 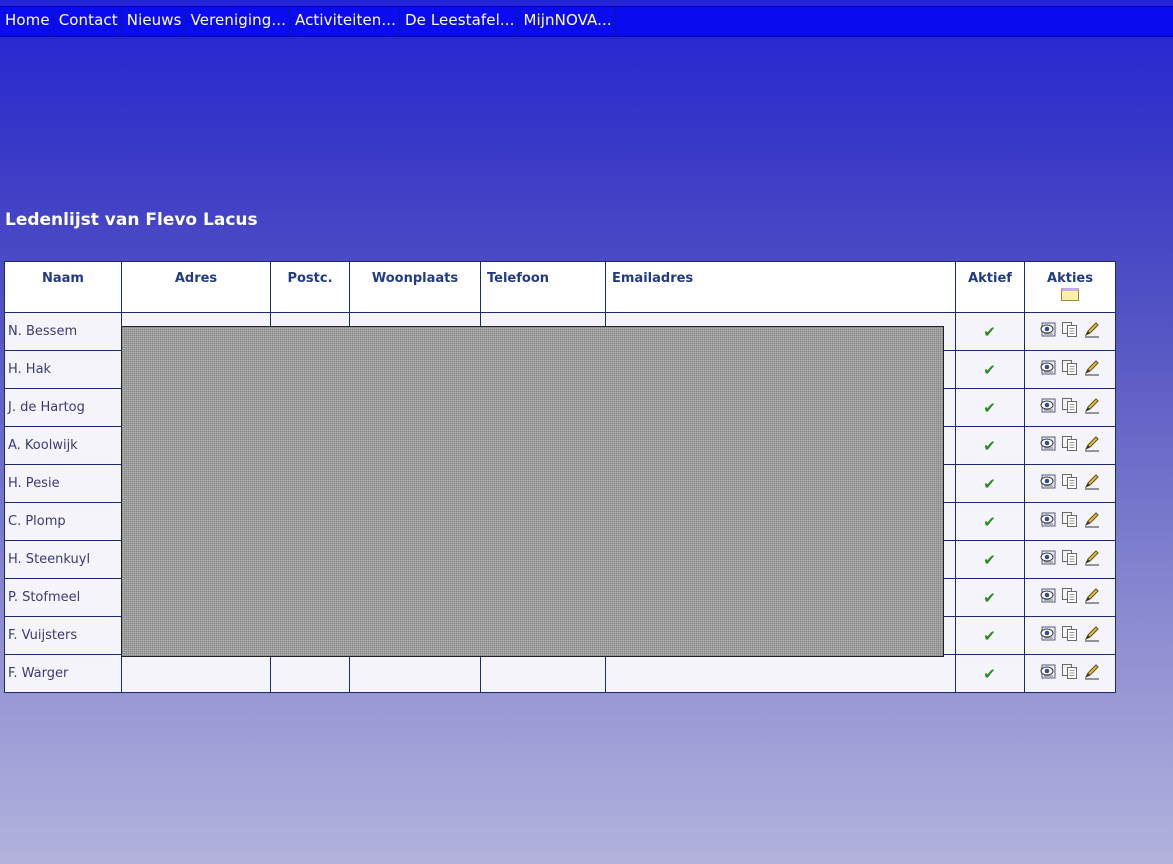 What do you see at coordinates (543, 673) in the screenshot?
I see `member-phone` at bounding box center [543, 673].